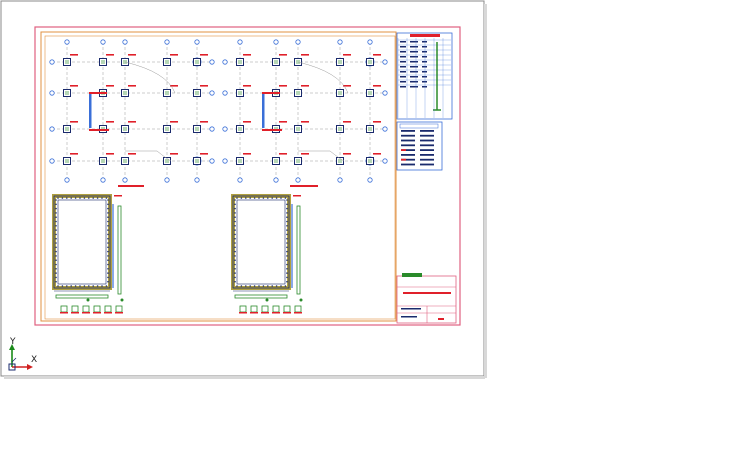 This screenshot has width=740, height=450. I want to click on sheet-shadow, so click(244, 377).